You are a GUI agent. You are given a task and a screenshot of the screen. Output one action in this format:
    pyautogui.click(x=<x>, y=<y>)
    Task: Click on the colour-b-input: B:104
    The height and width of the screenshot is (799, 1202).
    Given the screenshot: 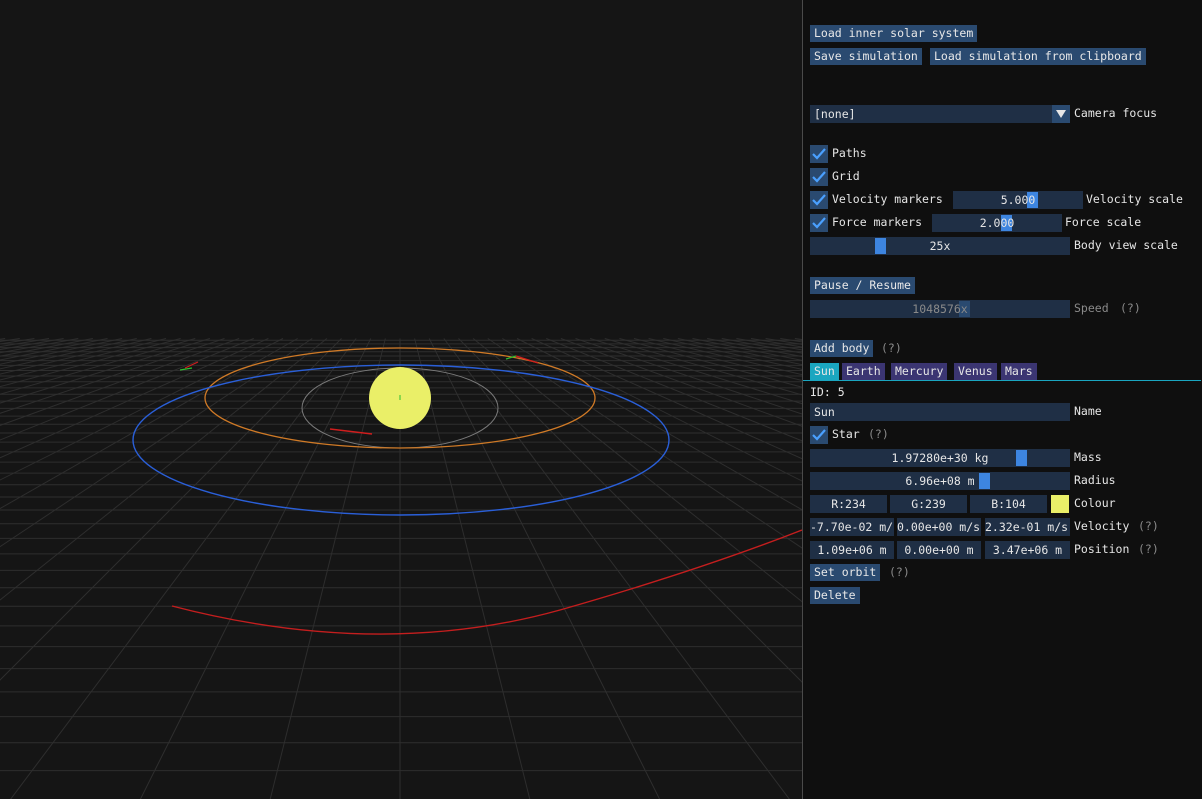 What is the action you would take?
    pyautogui.click(x=1008, y=504)
    